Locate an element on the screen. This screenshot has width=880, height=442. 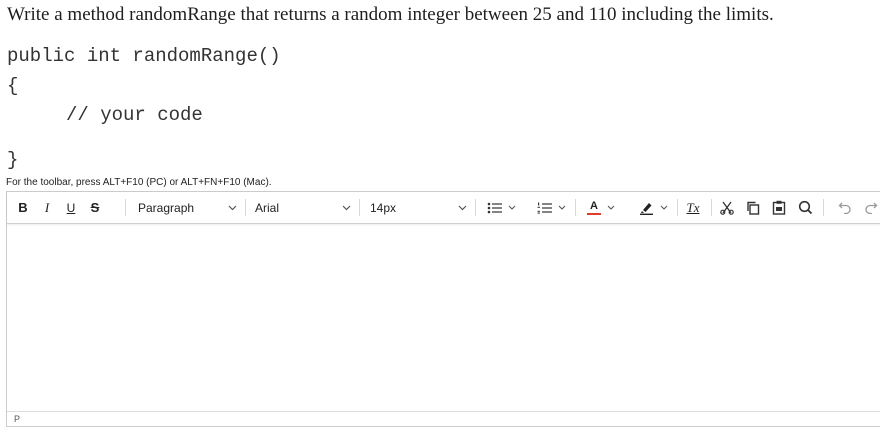
strikethrough-button: S is located at coordinates (95, 207).